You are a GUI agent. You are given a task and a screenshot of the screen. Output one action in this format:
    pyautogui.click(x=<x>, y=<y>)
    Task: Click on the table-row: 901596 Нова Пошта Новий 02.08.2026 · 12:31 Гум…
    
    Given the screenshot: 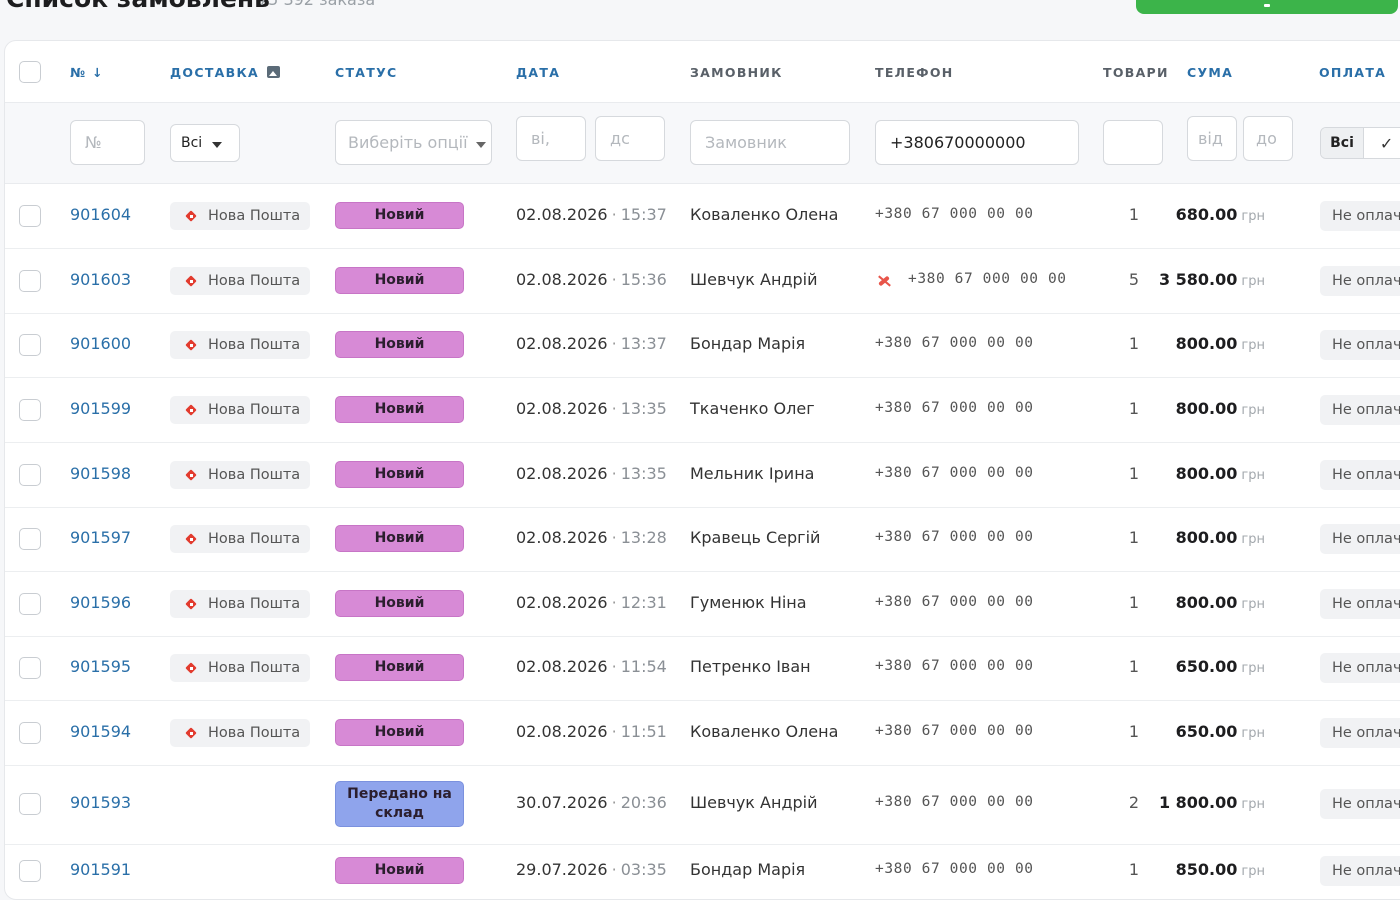 What is the action you would take?
    pyautogui.click(x=702, y=604)
    